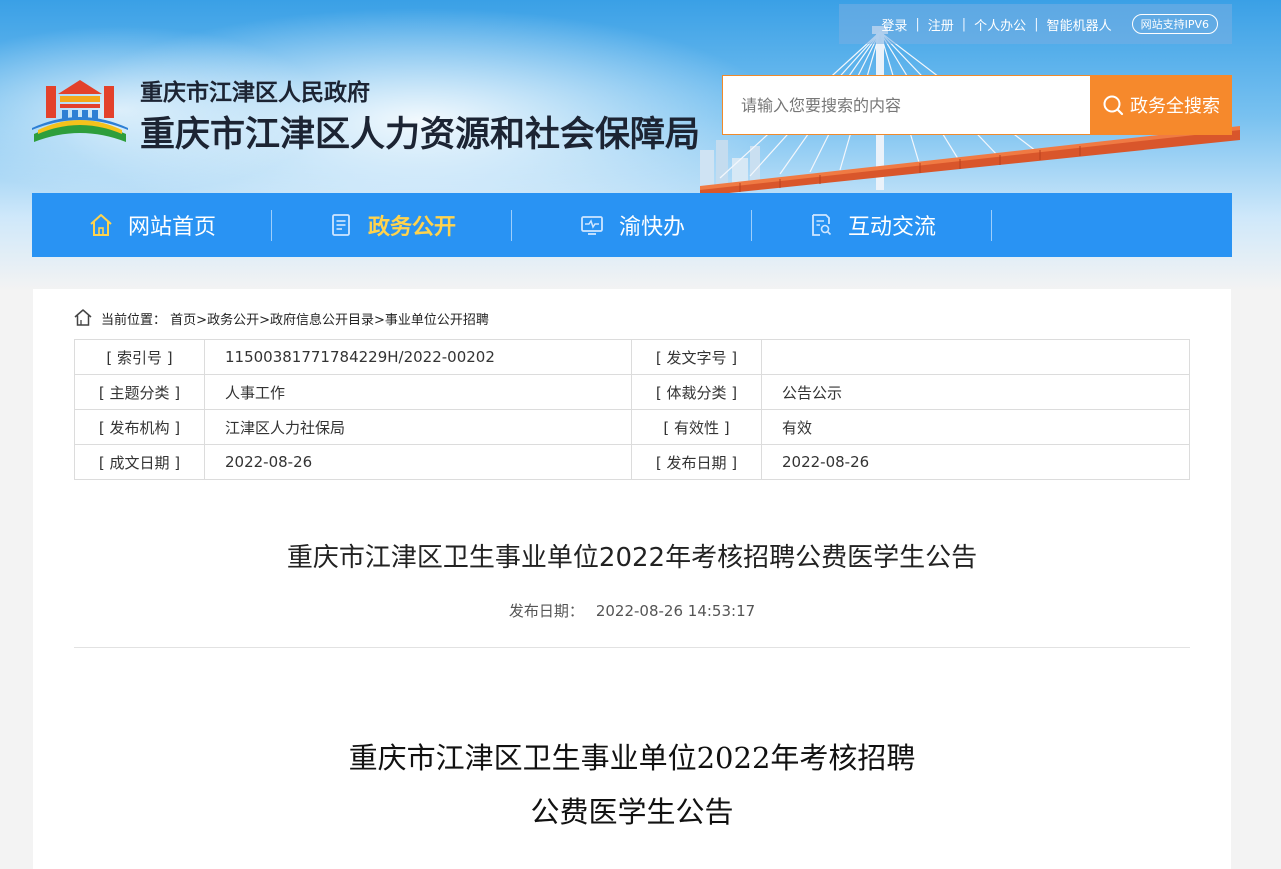 This screenshot has width=1281, height=869. I want to click on breadcrumb-gov-affairs: 政务公开, so click(233, 320).